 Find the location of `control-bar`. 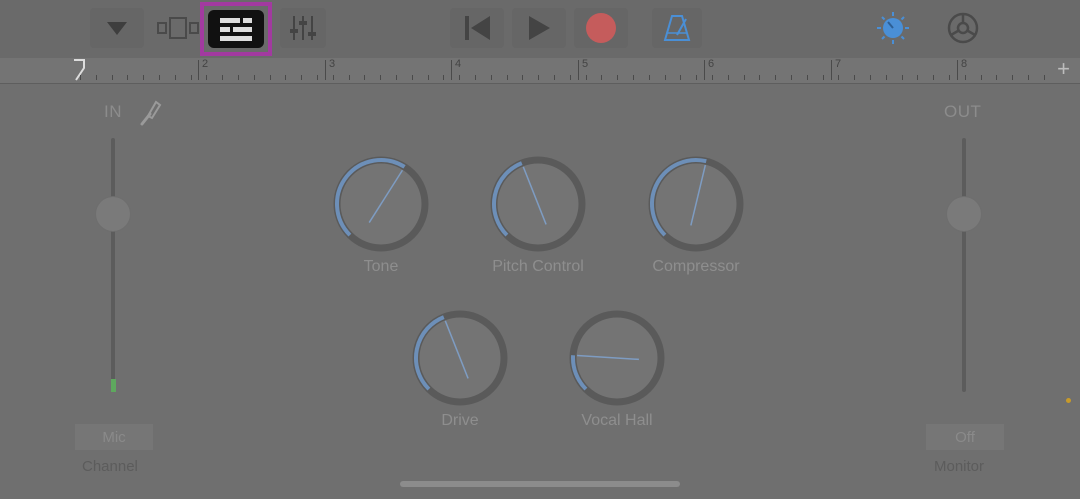

control-bar is located at coordinates (540, 29).